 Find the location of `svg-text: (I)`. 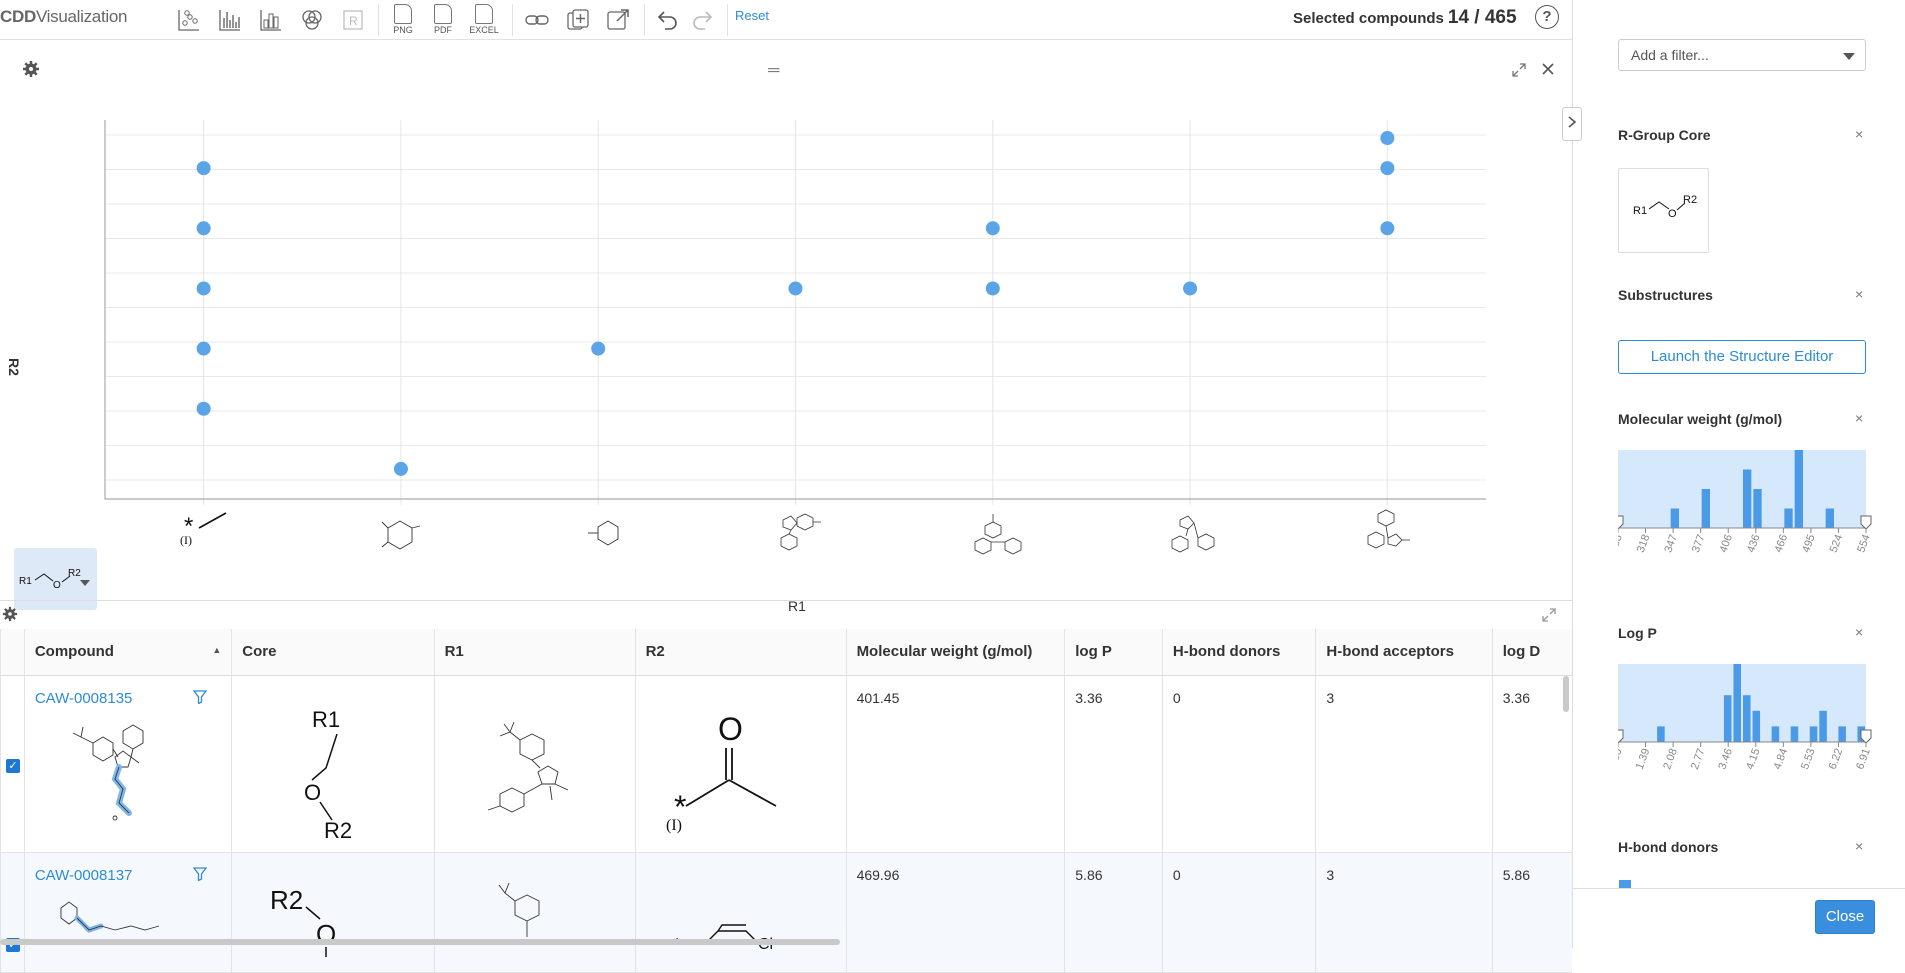

svg-text: (I) is located at coordinates (674, 825).